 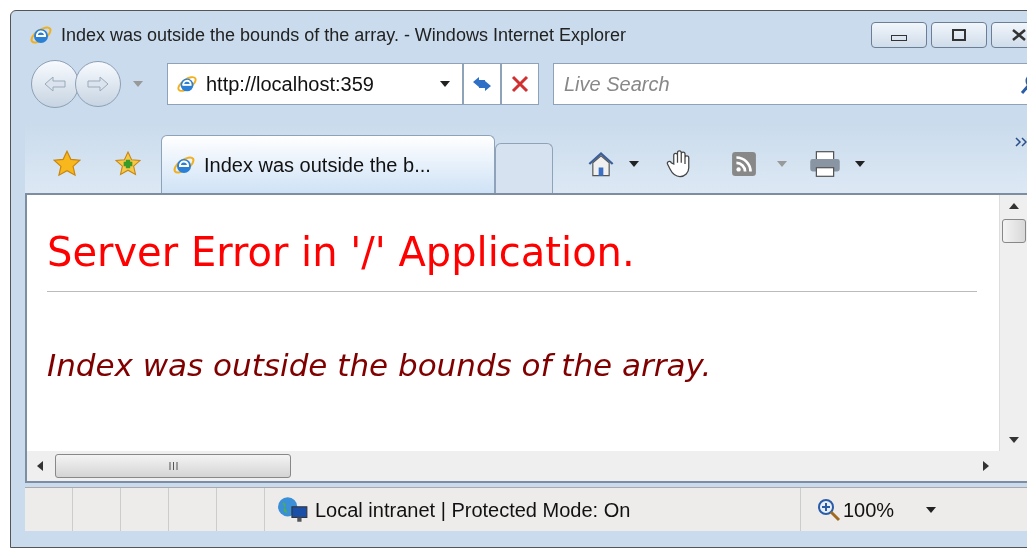 I want to click on security-zone-text: Local intranet | Protected Mode: On, so click(x=473, y=510).